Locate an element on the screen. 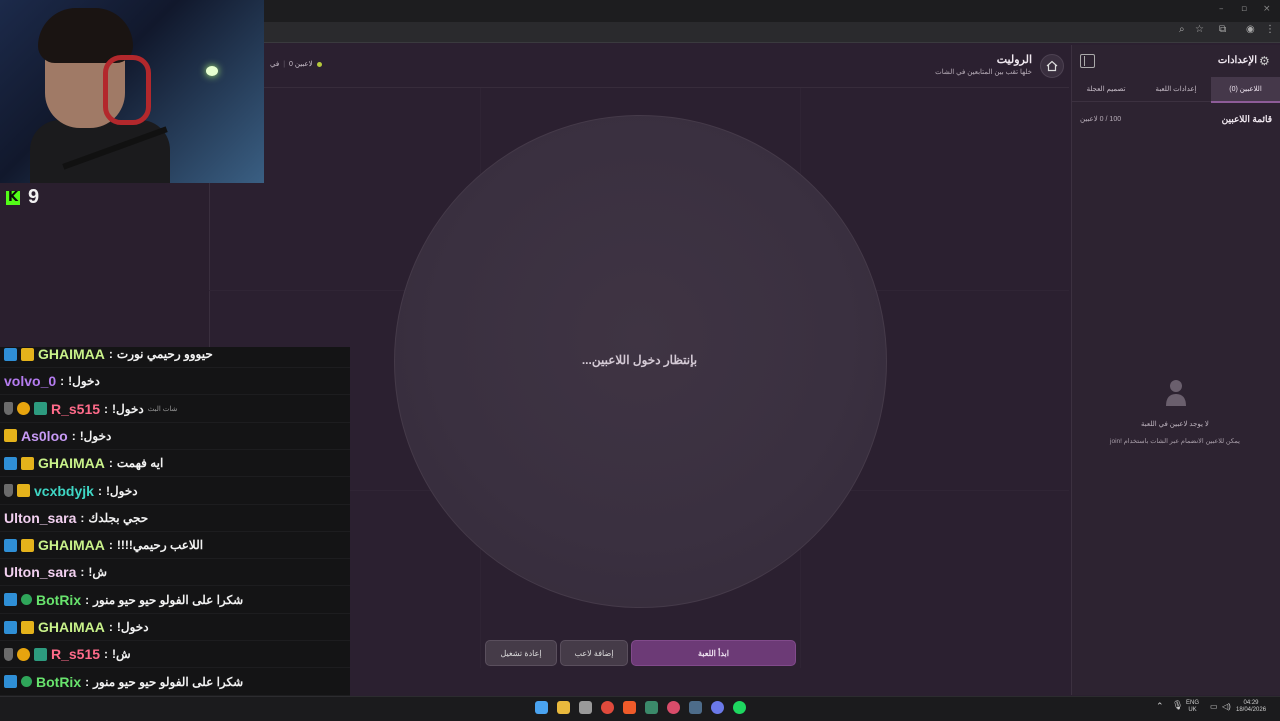  chevron-up-icon: ⌃ is located at coordinates (1160, 706).